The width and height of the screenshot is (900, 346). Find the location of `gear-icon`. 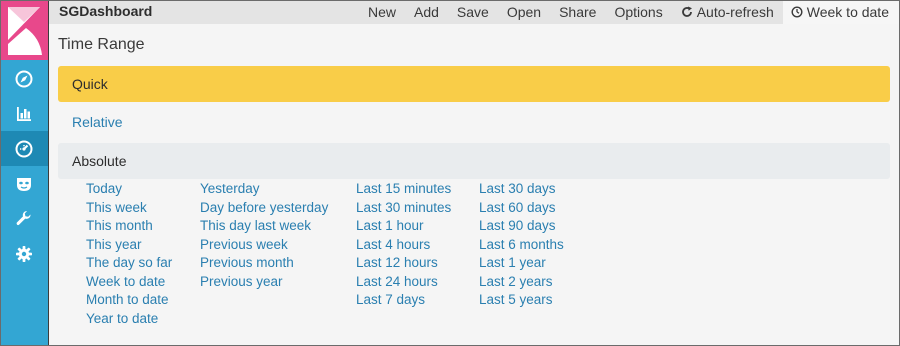

gear-icon is located at coordinates (24, 254).